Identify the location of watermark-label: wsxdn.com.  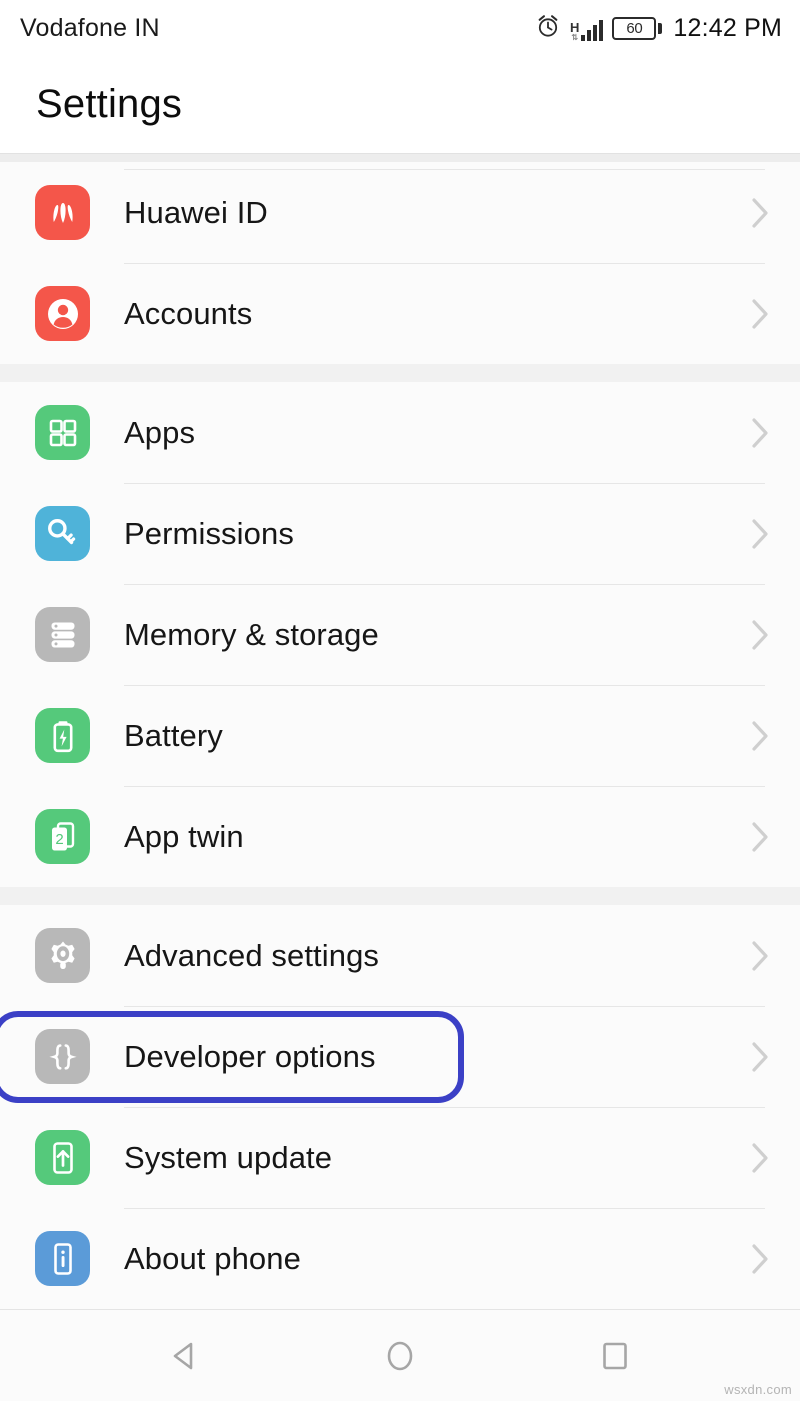
(758, 1389).